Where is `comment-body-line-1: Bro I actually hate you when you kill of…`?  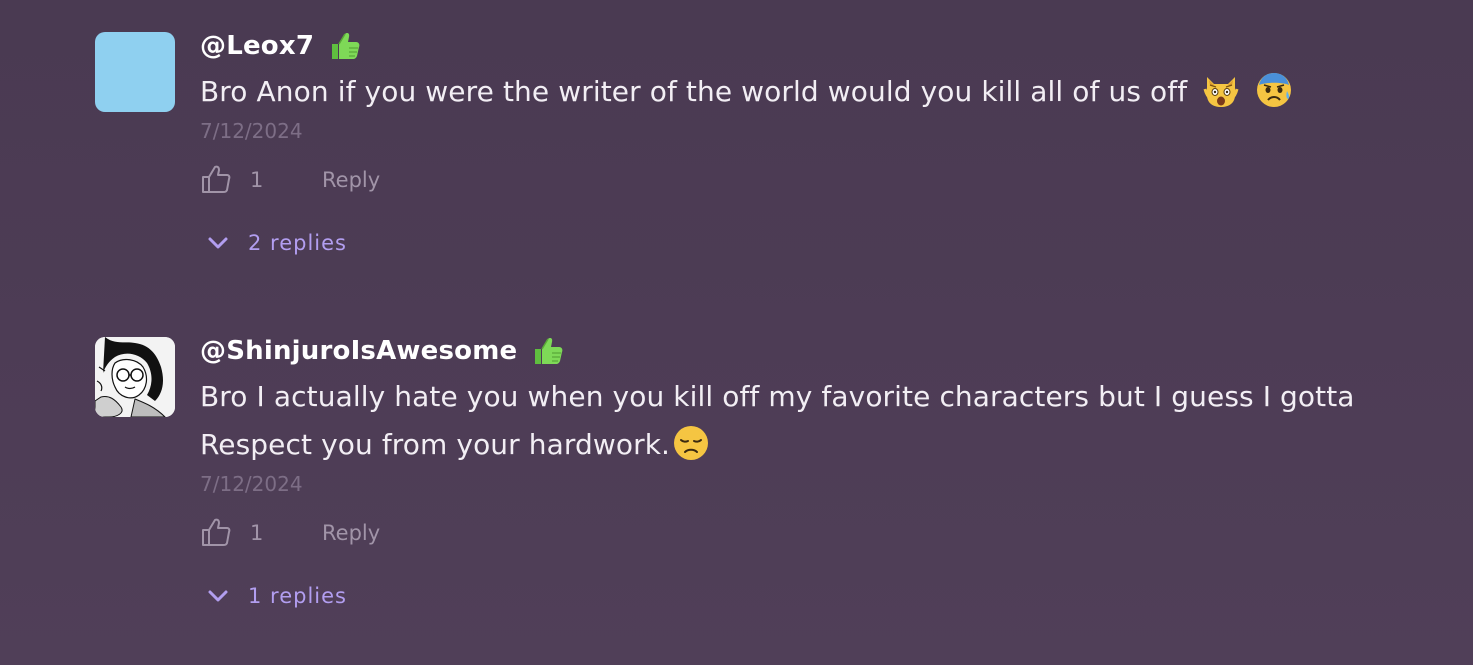
comment-body-line-1: Bro I actually hate you when you kill of… is located at coordinates (777, 396).